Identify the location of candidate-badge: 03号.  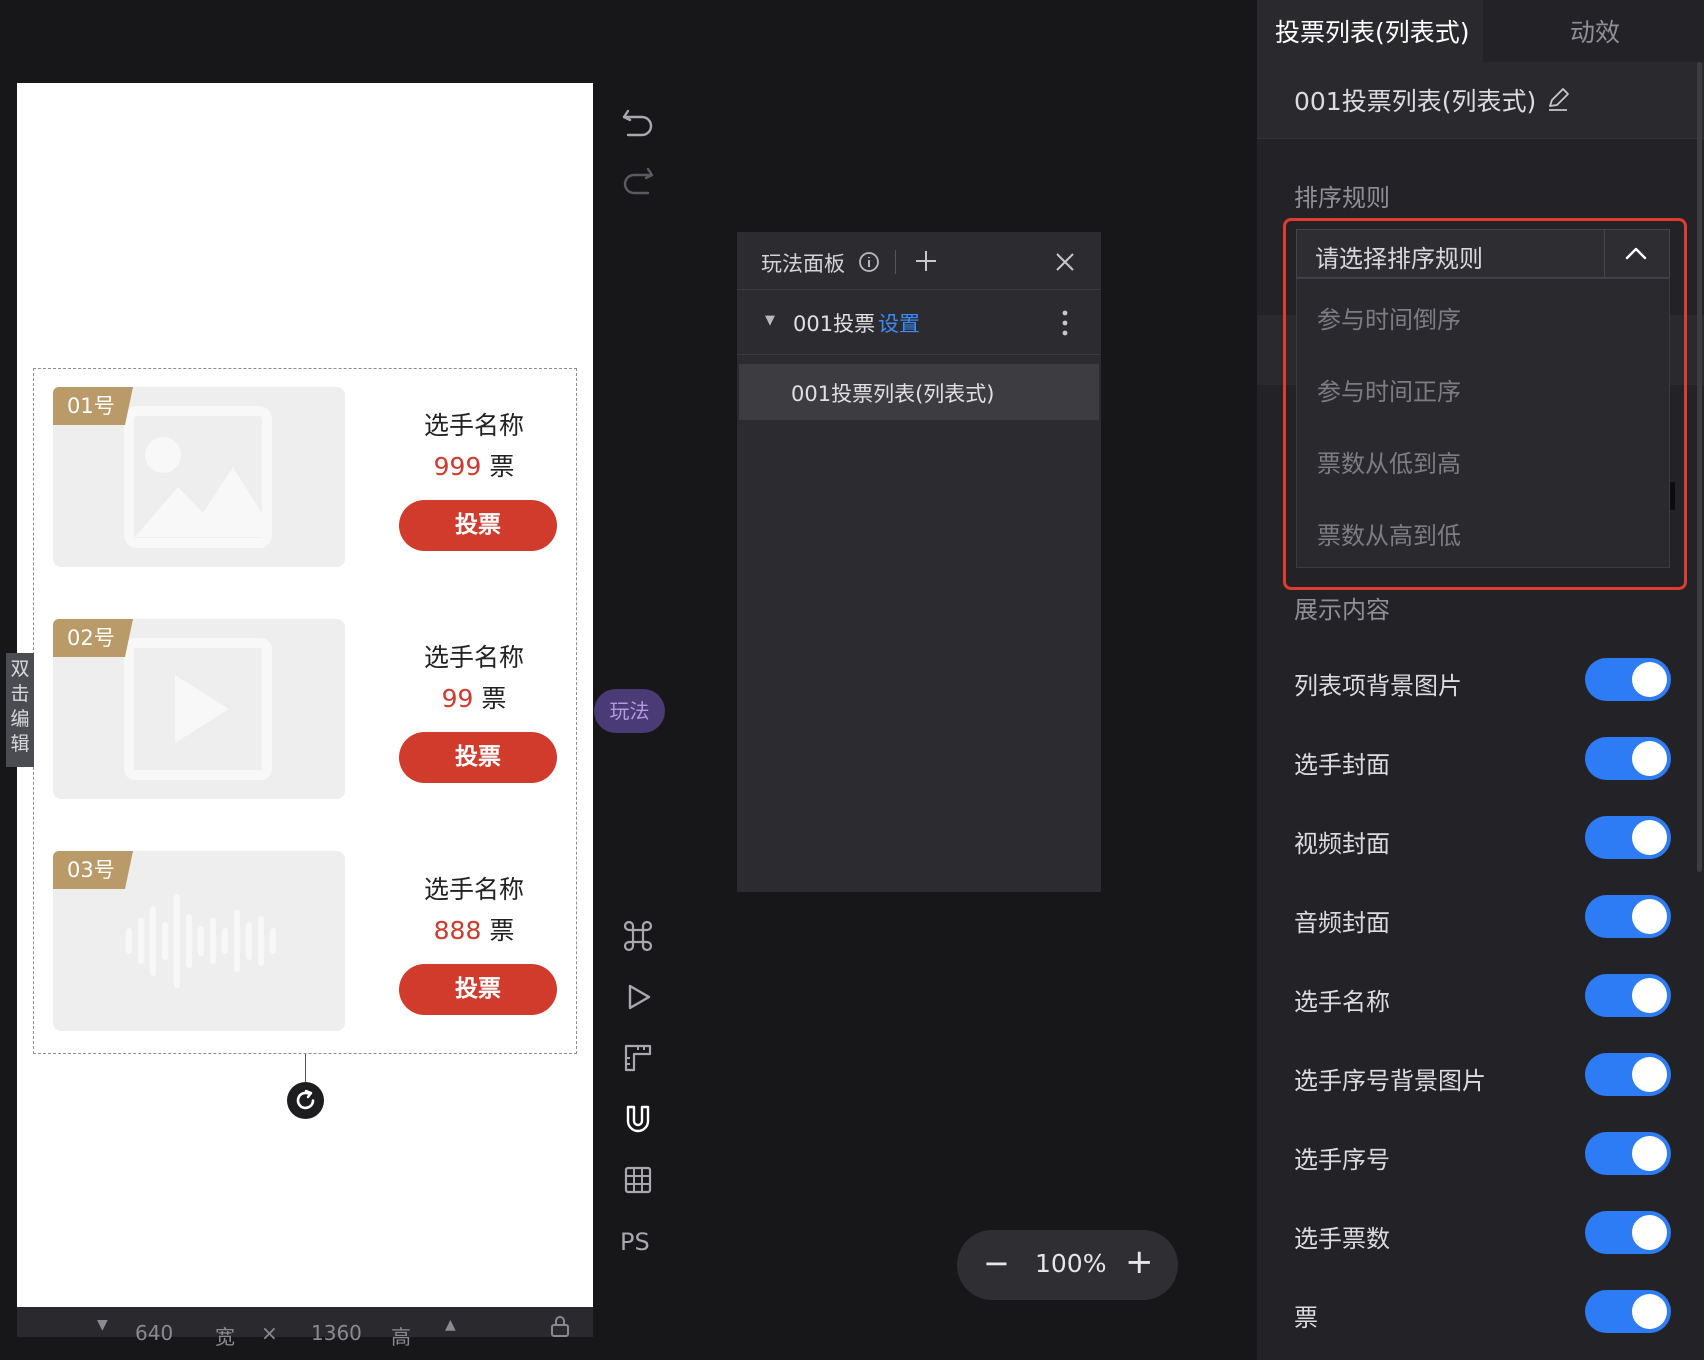
(93, 870).